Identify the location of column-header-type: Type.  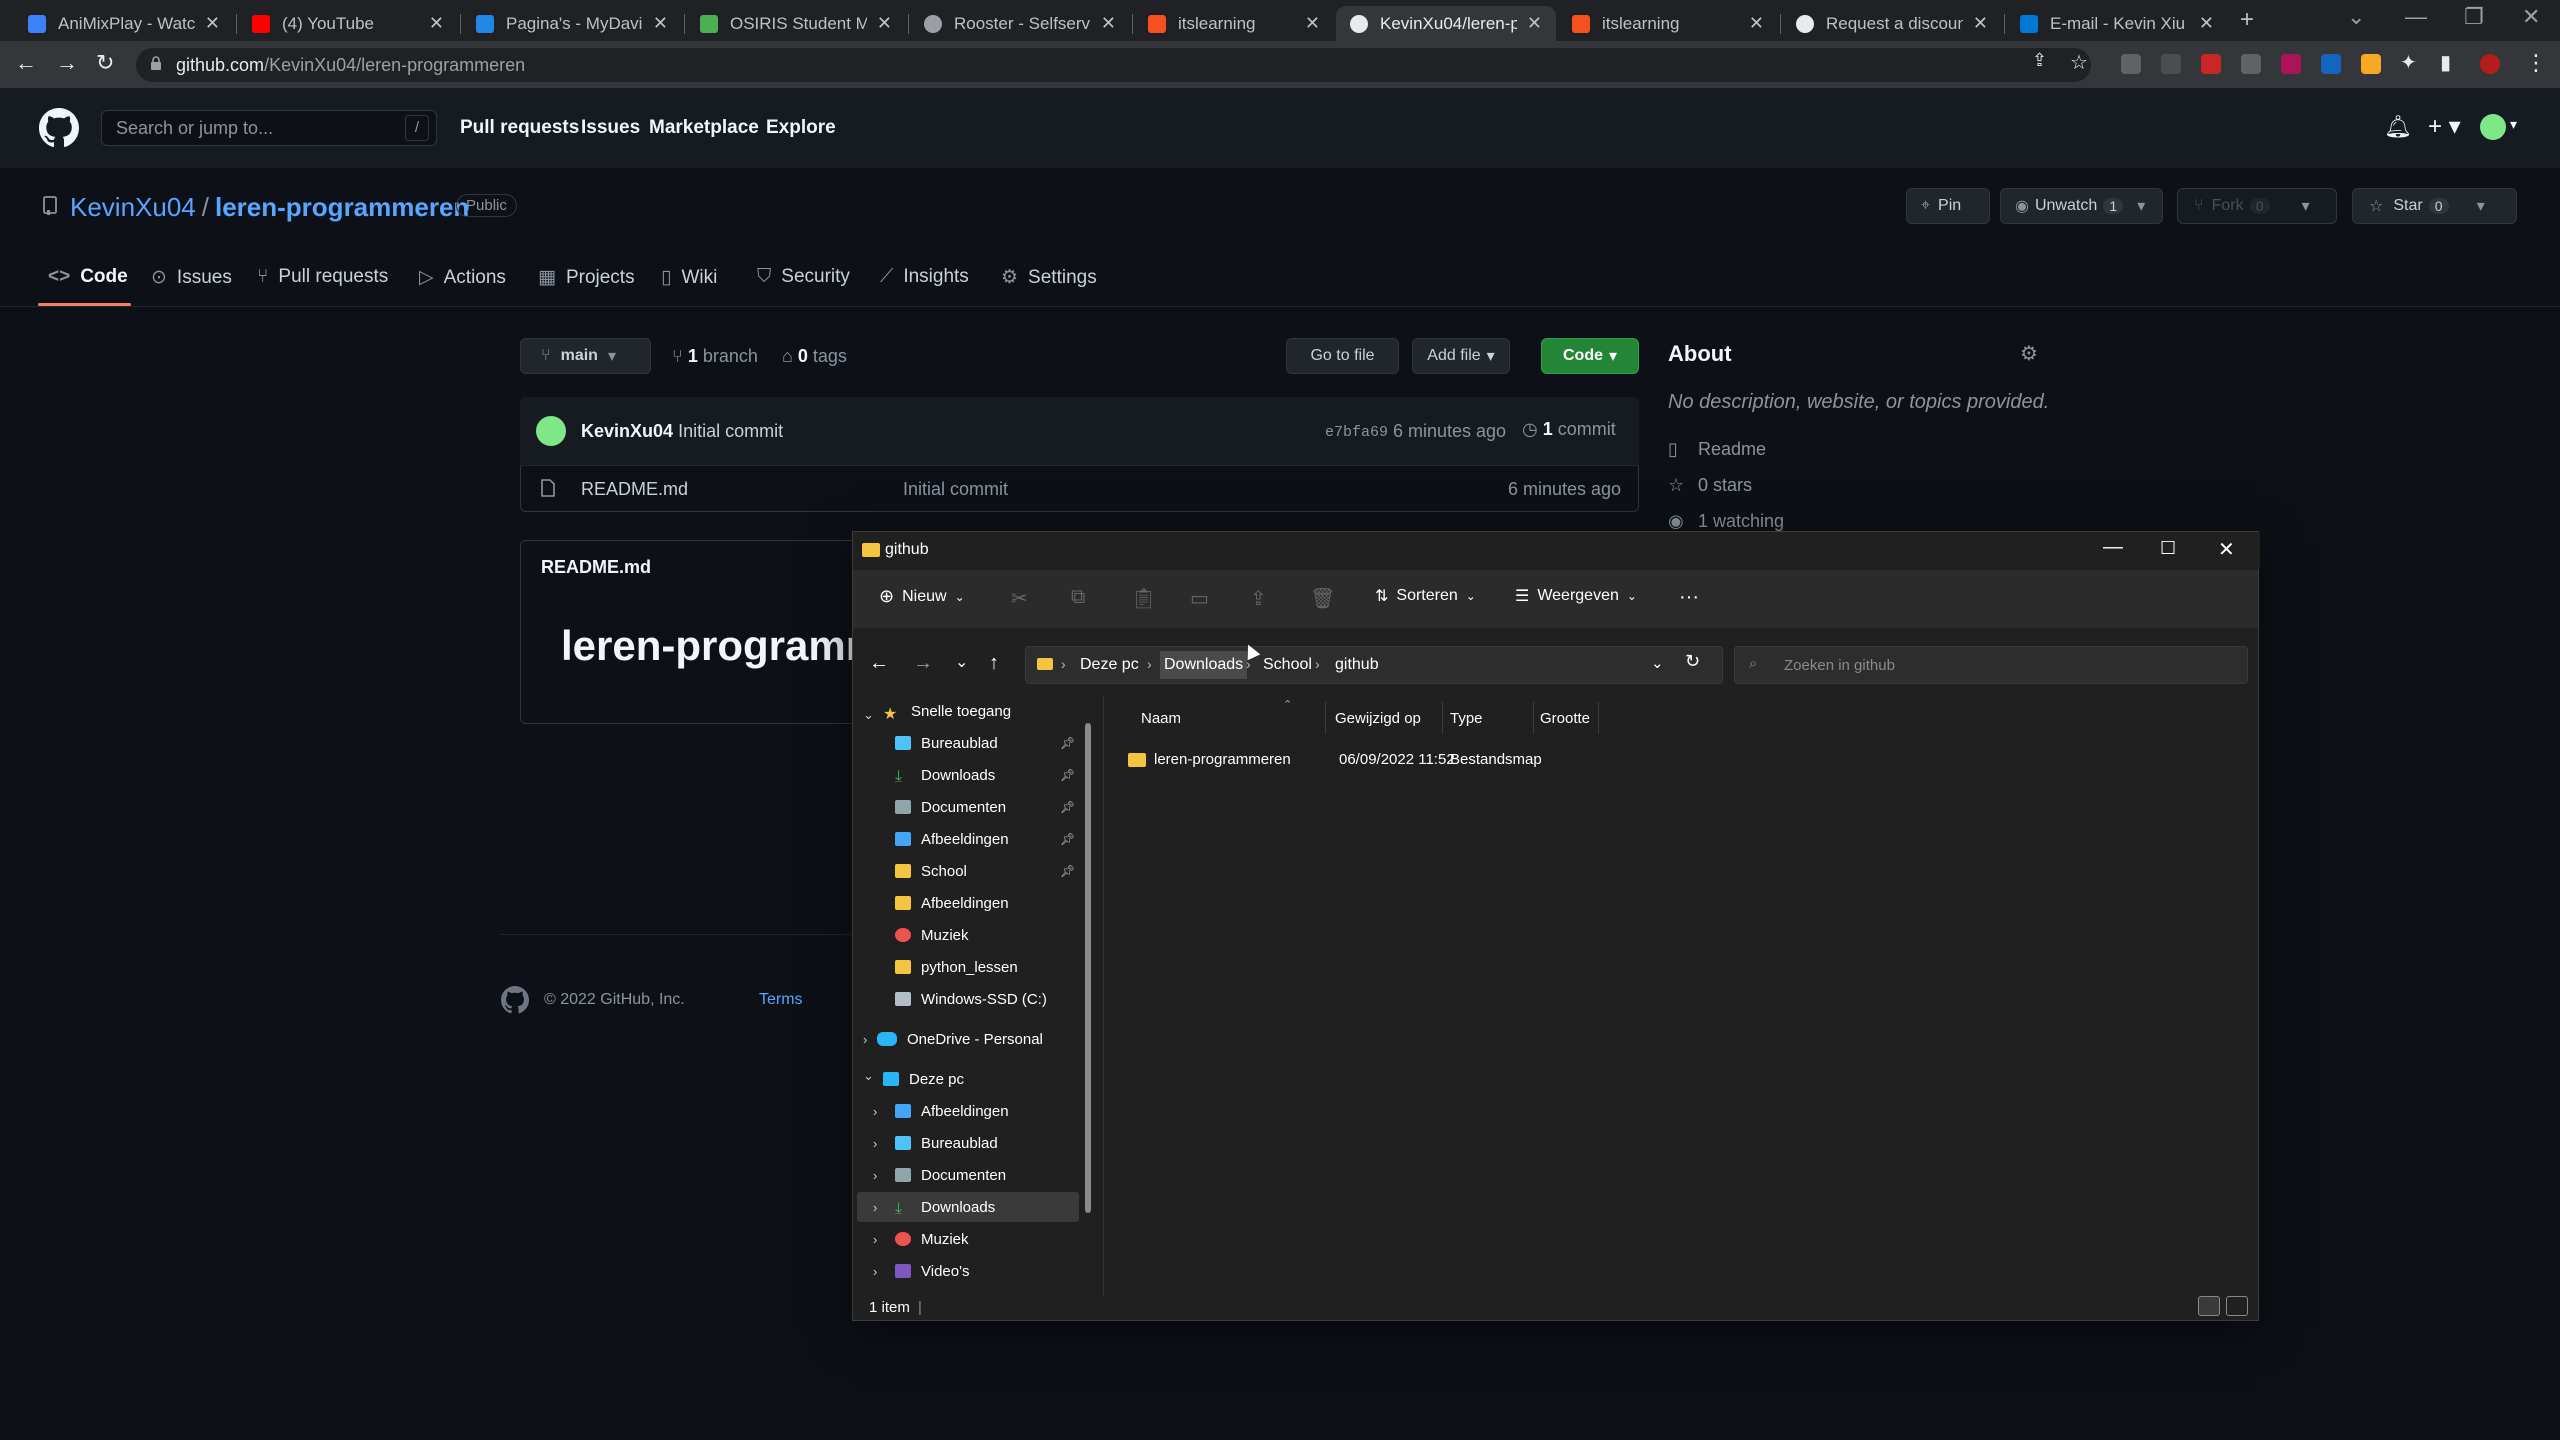
(1466, 718).